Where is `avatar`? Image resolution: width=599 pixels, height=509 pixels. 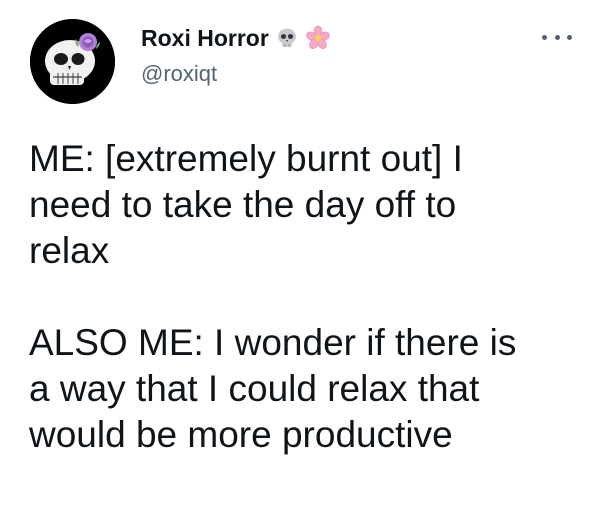
avatar is located at coordinates (72, 61).